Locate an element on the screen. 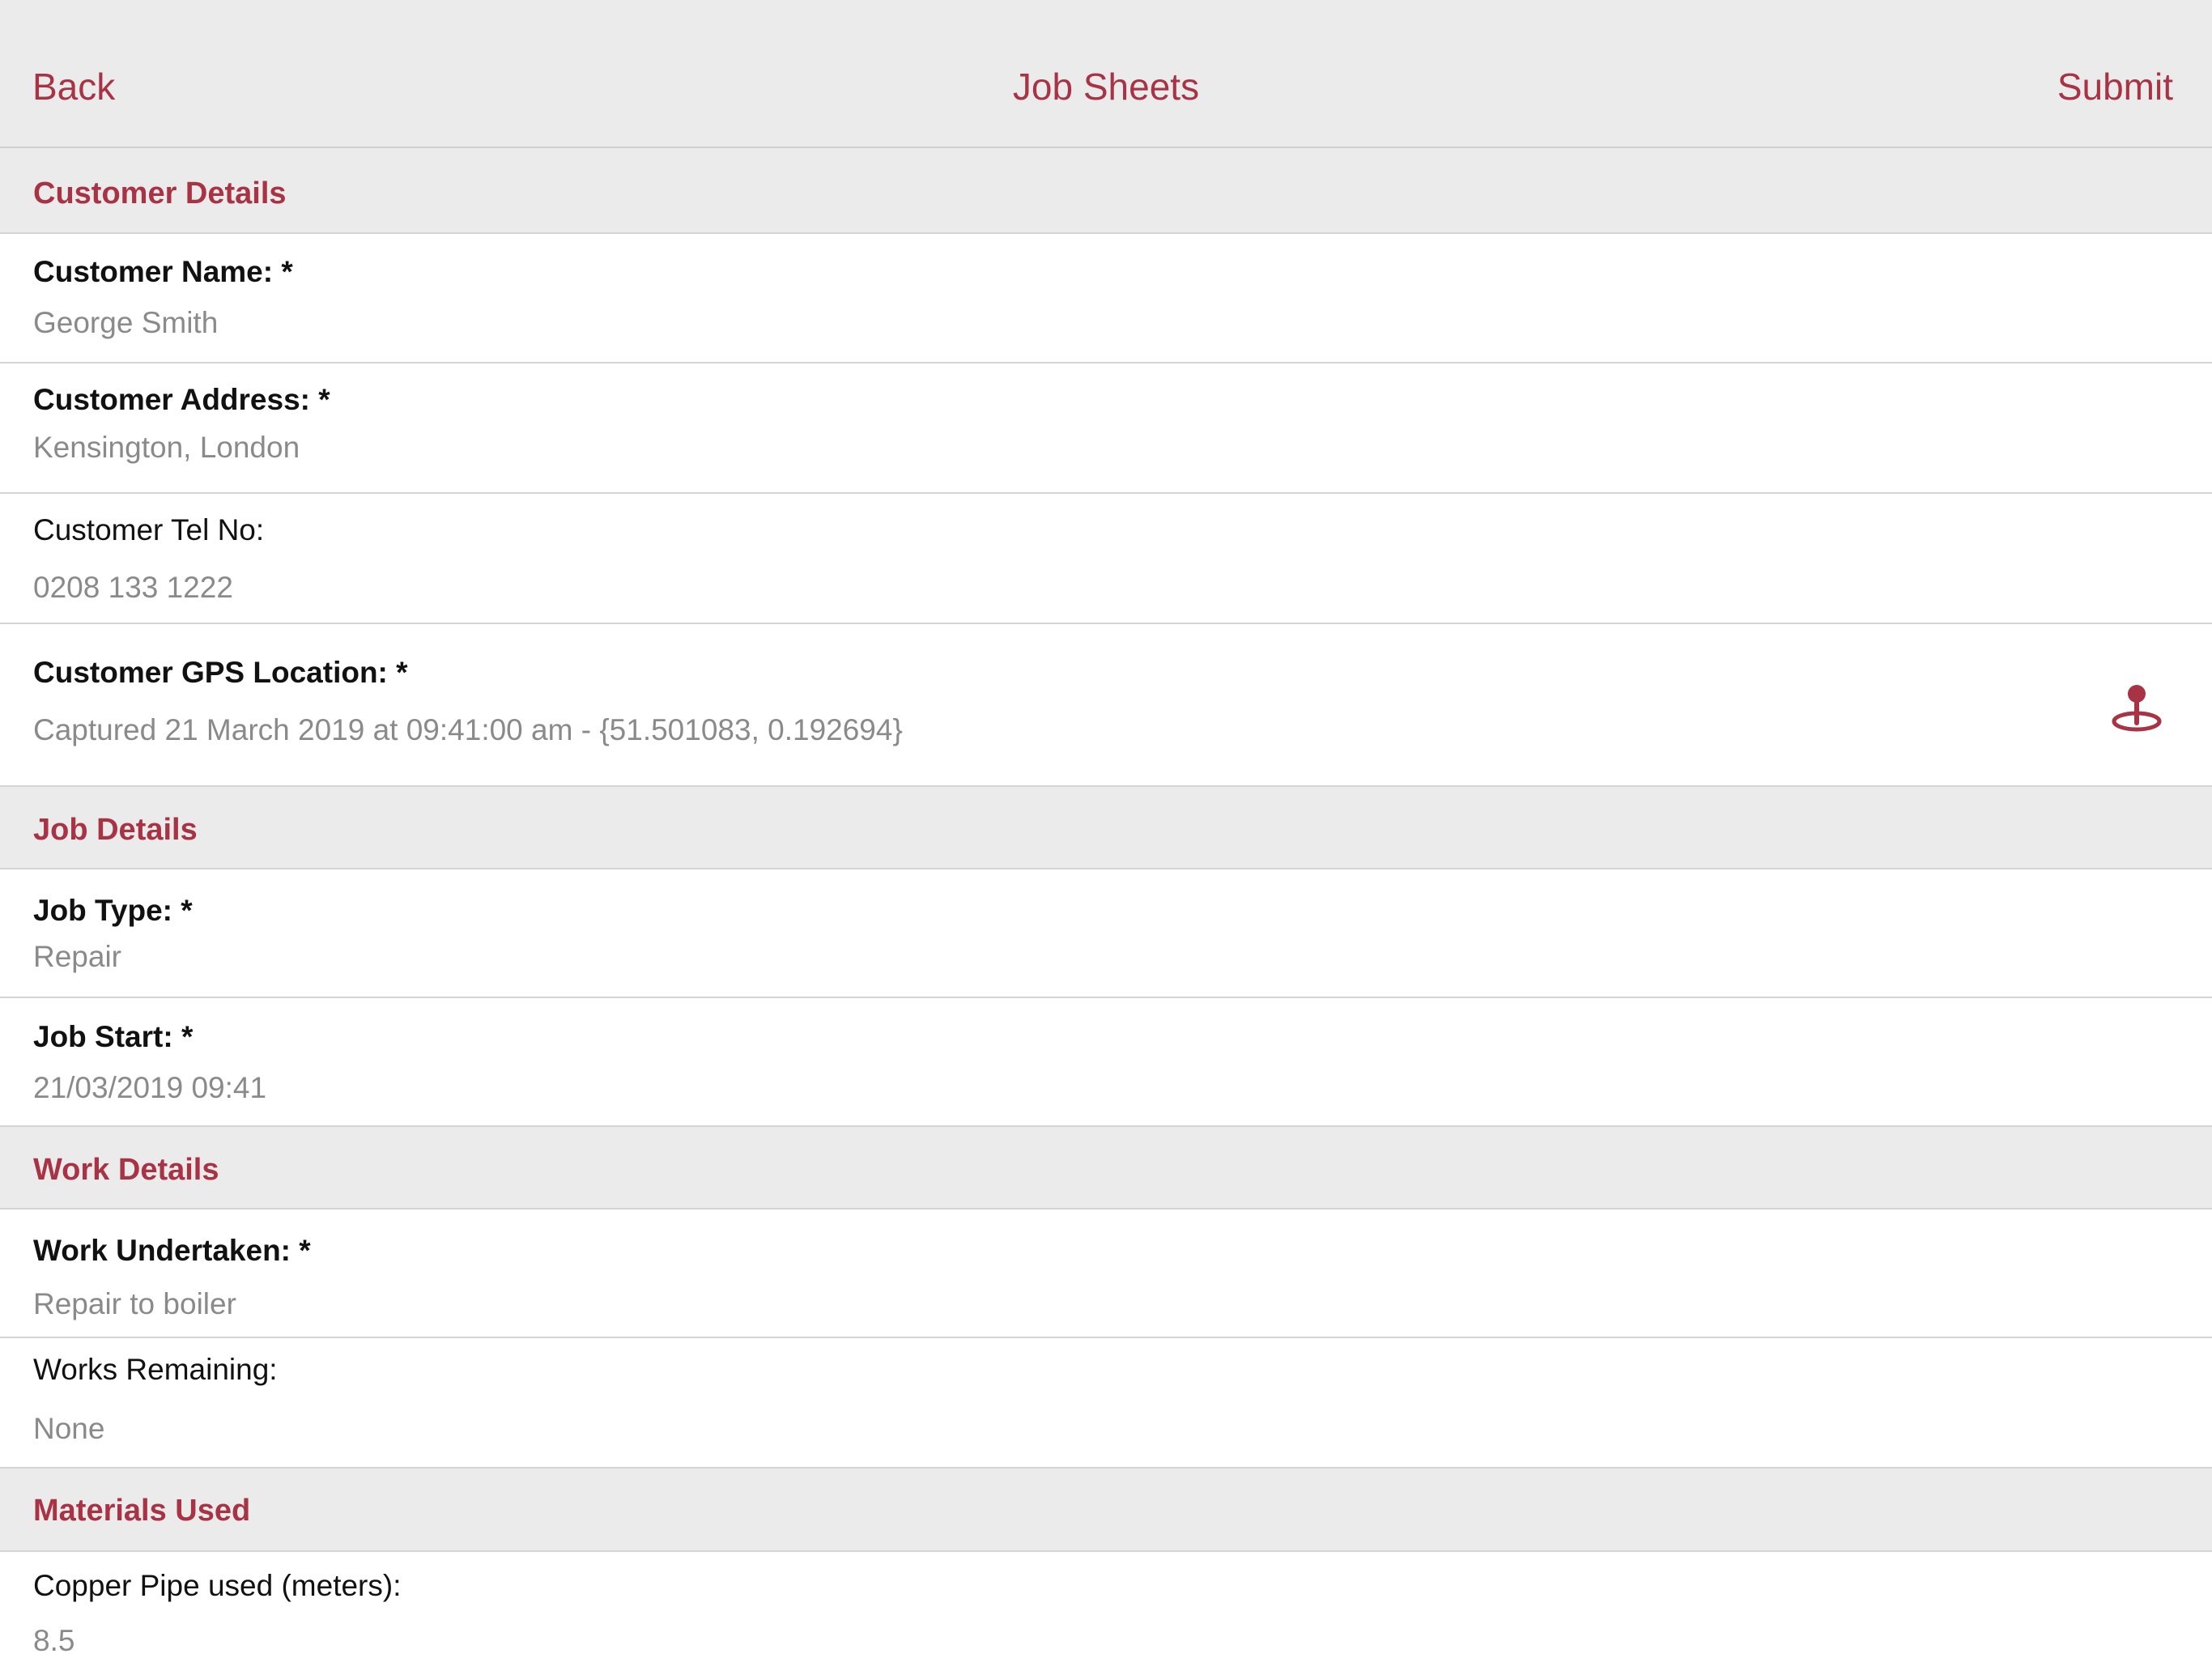  section-header-materials-used: Materials Used is located at coordinates (1106, 1510).